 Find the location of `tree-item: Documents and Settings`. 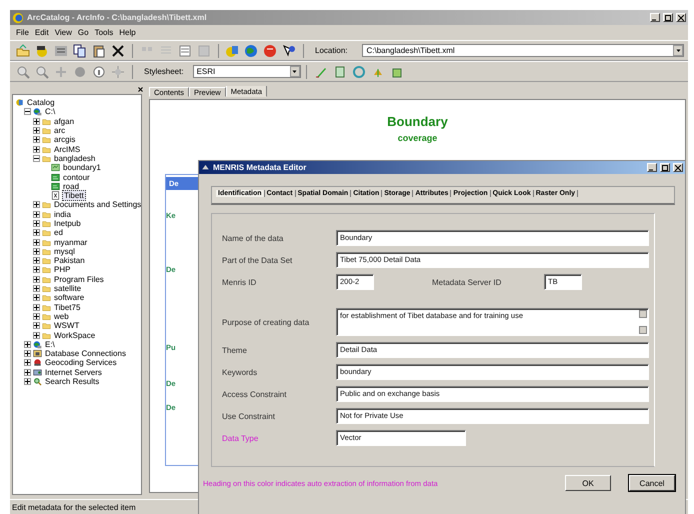

tree-item: Documents and Settings is located at coordinates (97, 205).